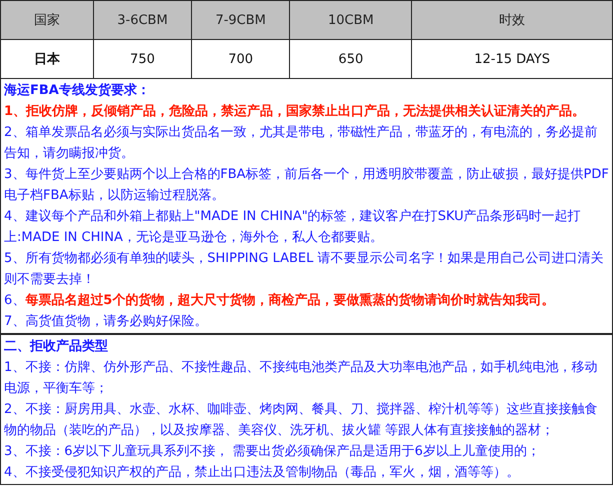  What do you see at coordinates (240, 59) in the screenshot?
I see `table-cell: 700` at bounding box center [240, 59].